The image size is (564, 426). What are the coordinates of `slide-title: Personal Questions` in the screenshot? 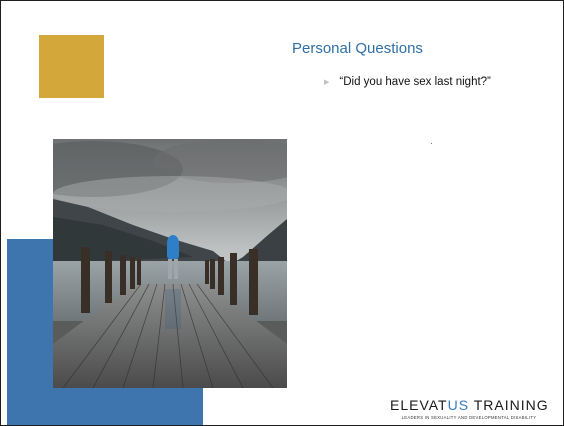 It's located at (357, 48).